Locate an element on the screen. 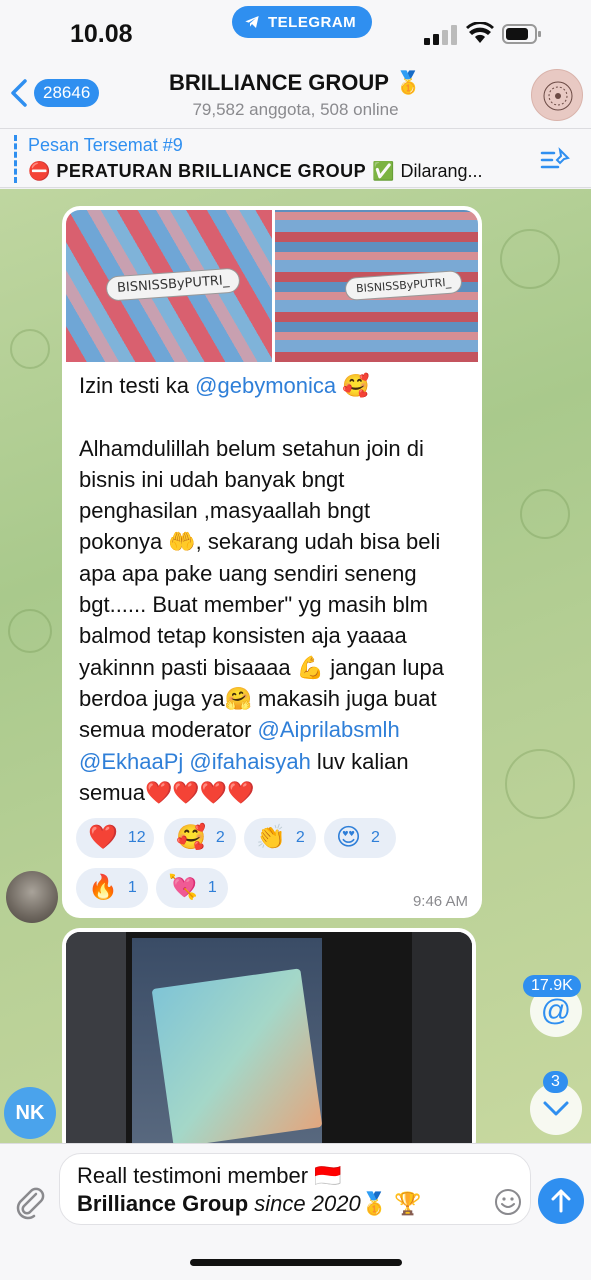 This screenshot has width=591, height=1280. reaction-chip-heart: ❤️ 12 is located at coordinates (115, 838).